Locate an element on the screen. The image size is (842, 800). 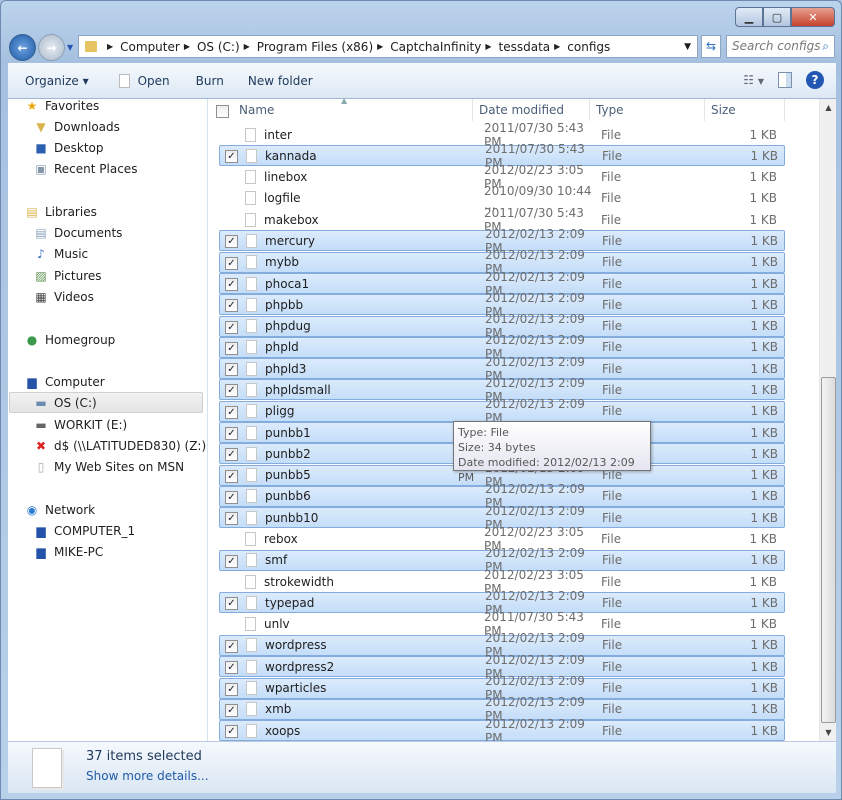
change-view-icon: ☷ ▼ is located at coordinates (753, 80).